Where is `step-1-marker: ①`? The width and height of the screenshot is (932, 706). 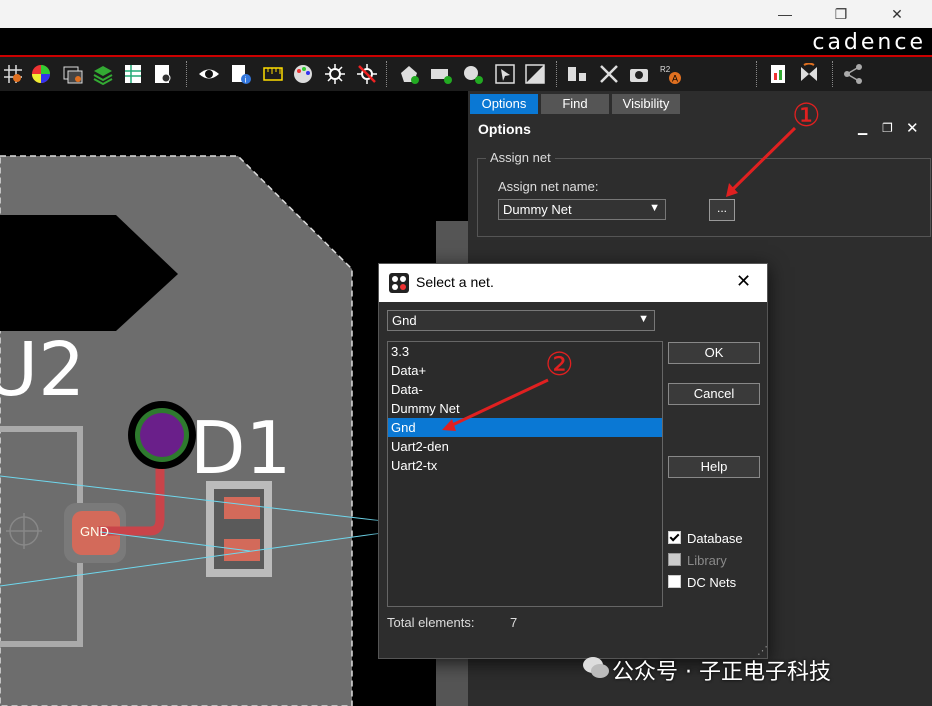
step-1-marker: ① is located at coordinates (806, 115).